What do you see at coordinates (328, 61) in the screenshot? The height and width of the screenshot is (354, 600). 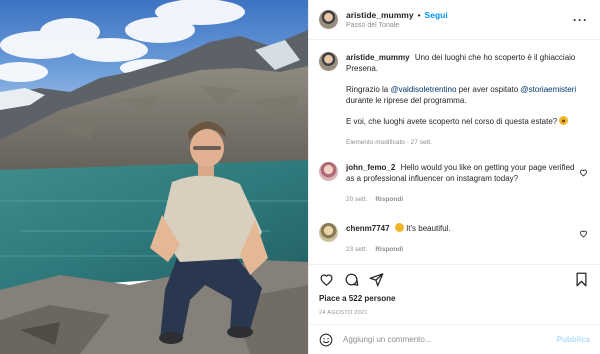 I see `caption-avatar` at bounding box center [328, 61].